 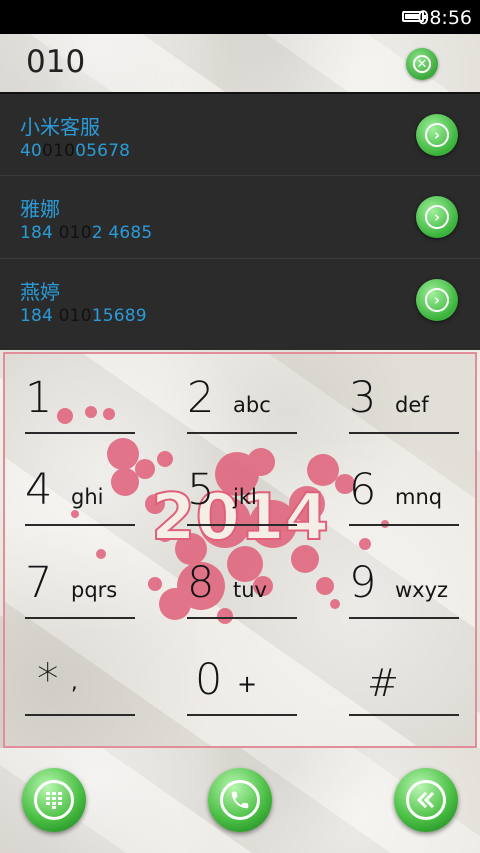 I want to click on list-item: 雅娜 184 0102 4685 ›, so click(x=240, y=216).